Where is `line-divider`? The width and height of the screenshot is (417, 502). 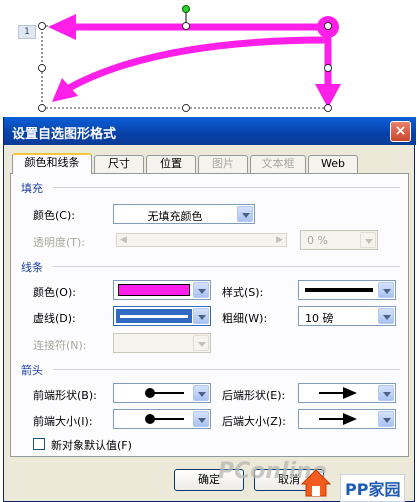 line-divider is located at coordinates (226, 266).